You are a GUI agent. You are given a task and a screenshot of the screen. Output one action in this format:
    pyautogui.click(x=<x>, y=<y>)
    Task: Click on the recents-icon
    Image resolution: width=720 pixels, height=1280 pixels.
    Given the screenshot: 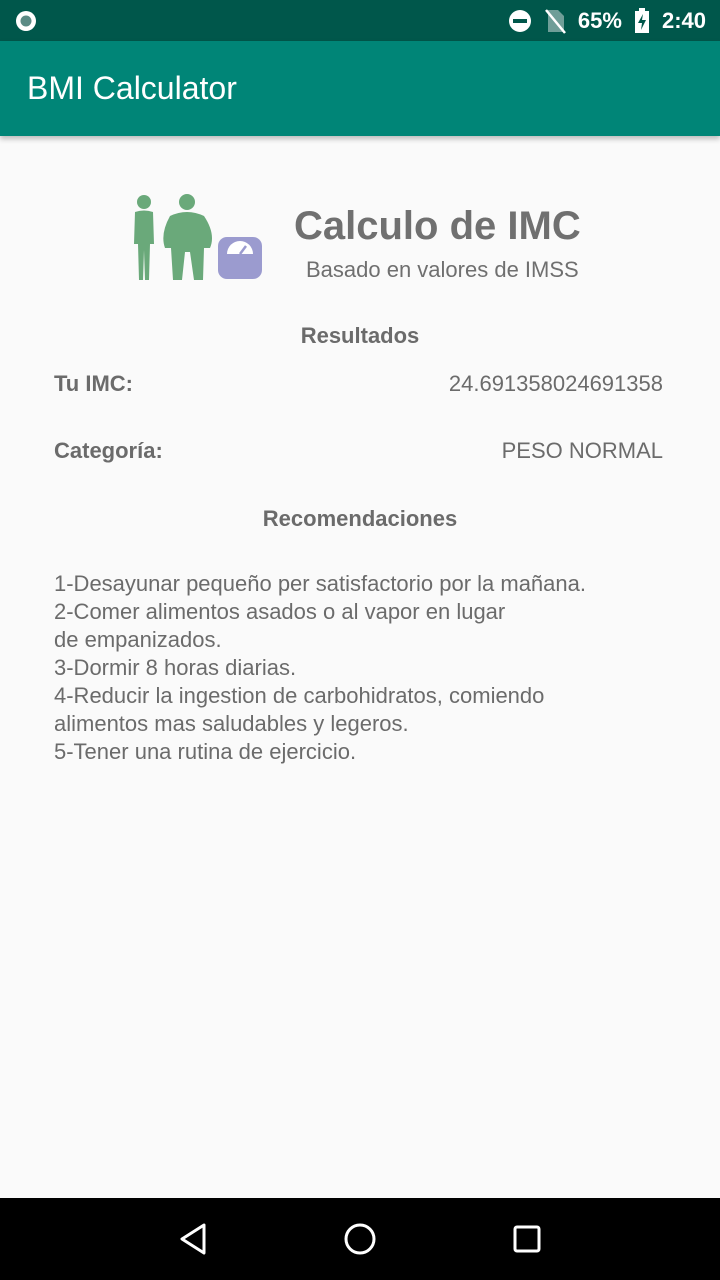 What is the action you would take?
    pyautogui.click(x=527, y=1239)
    